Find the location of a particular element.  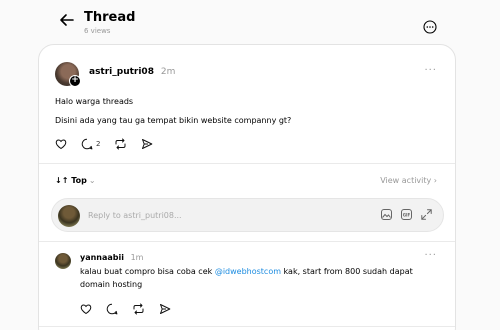

expand-icon is located at coordinates (426, 214).